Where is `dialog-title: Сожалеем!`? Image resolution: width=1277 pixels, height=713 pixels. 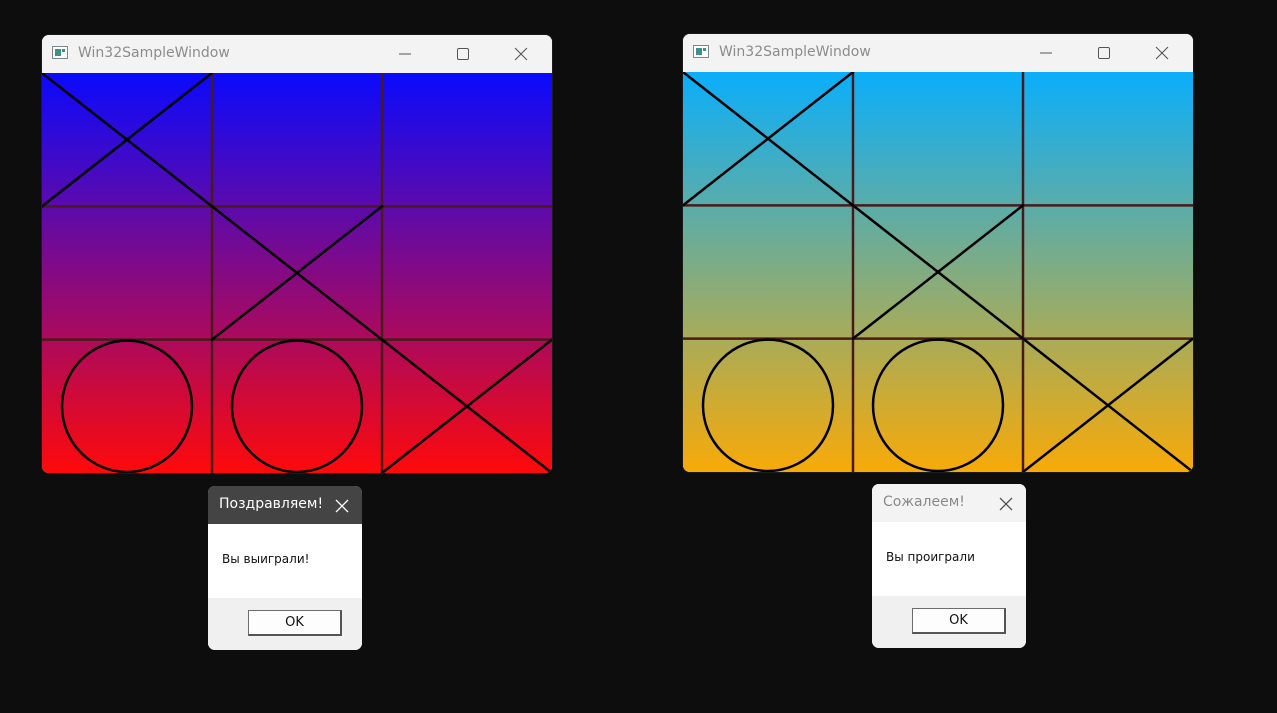
dialog-title: Сожалеем! is located at coordinates (924, 502).